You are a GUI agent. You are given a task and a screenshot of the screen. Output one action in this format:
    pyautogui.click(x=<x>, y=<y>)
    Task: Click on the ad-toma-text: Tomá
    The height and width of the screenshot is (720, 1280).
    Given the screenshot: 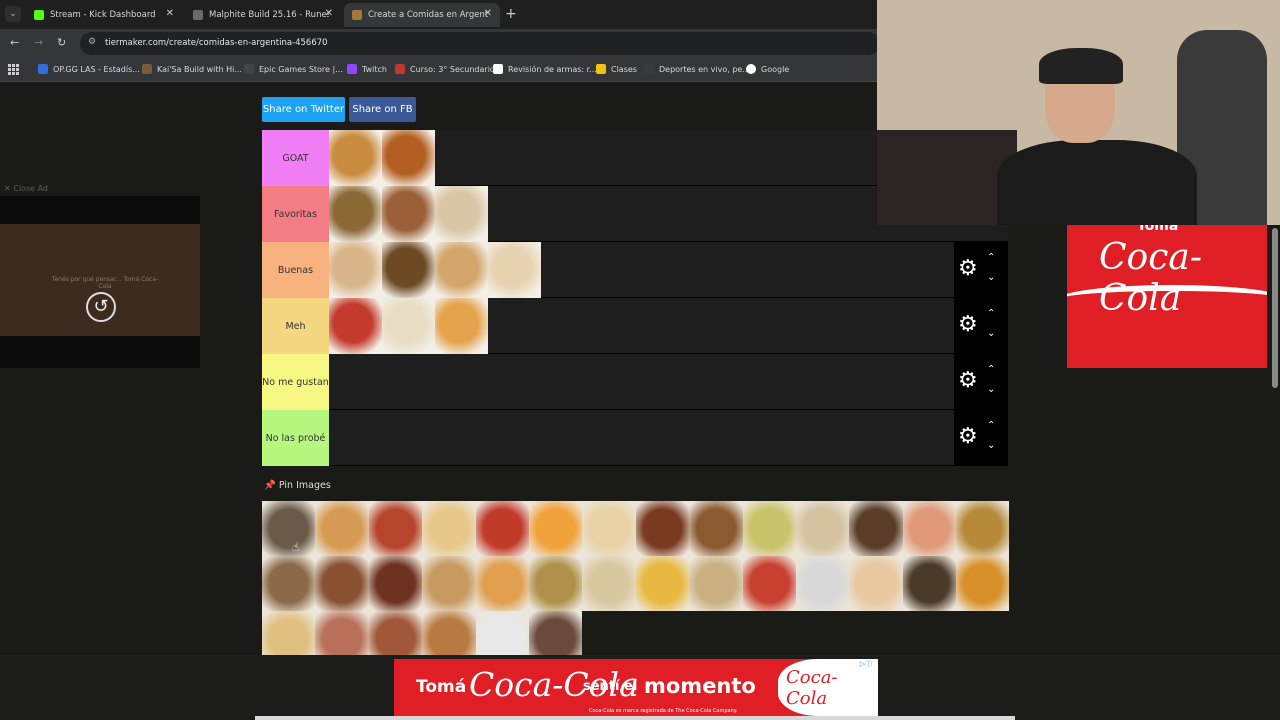 What is the action you would take?
    pyautogui.click(x=441, y=687)
    